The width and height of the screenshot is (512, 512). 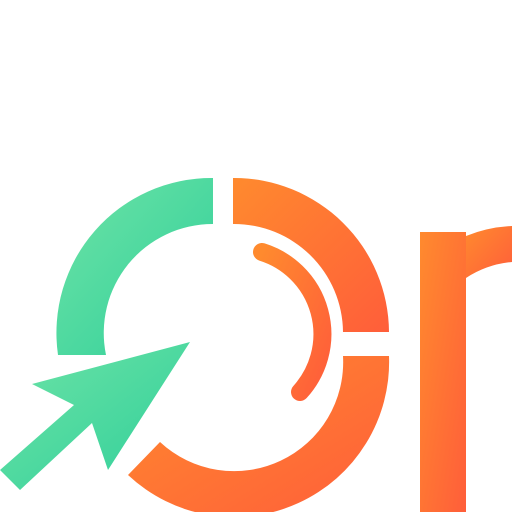 I want to click on letter-p-stem, so click(x=443, y=372).